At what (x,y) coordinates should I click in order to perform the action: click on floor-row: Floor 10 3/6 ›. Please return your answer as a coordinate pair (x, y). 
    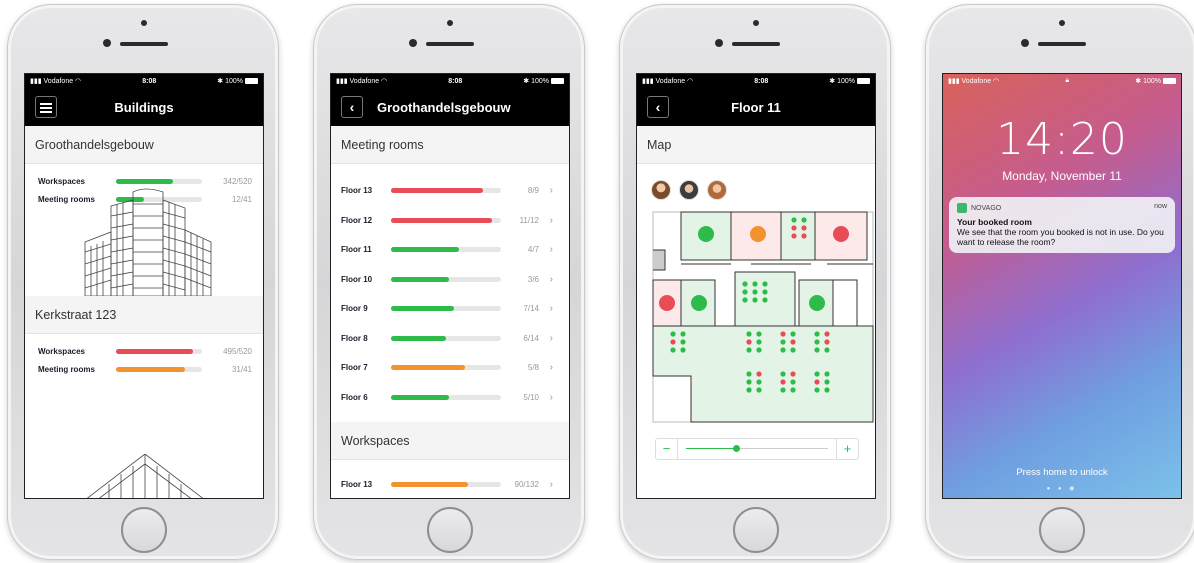
    Looking at the image, I should click on (450, 280).